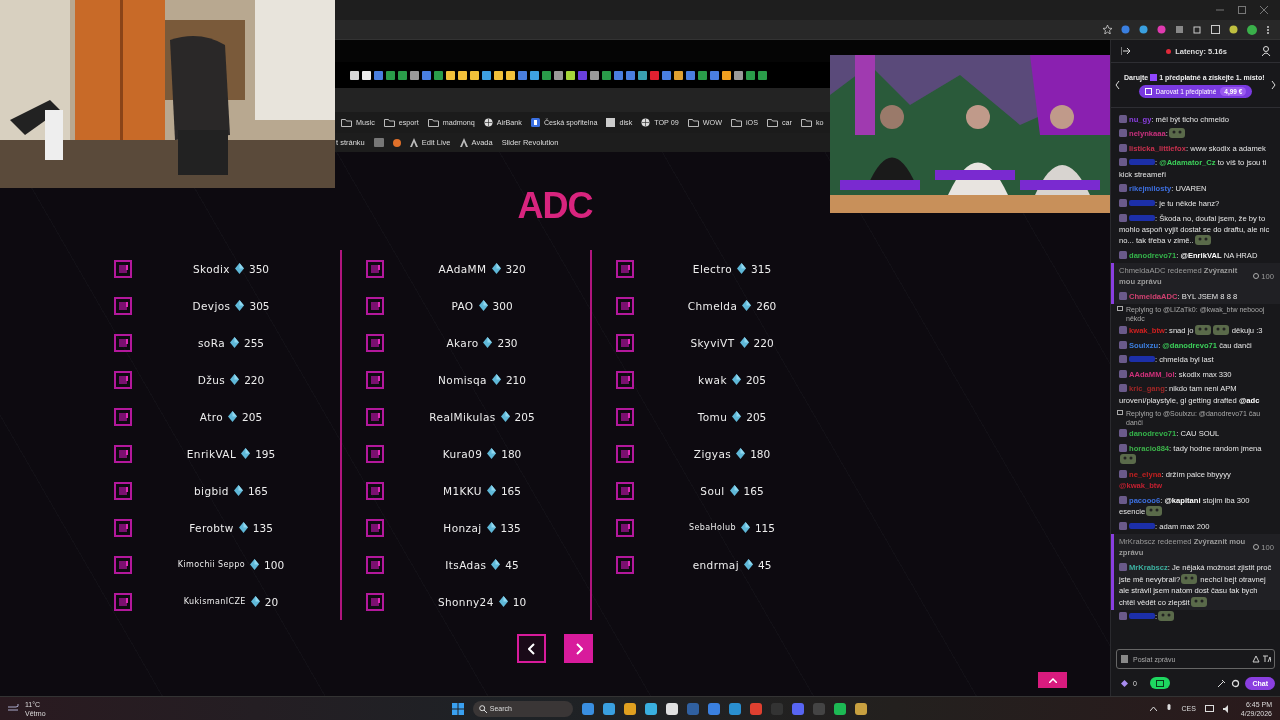 Image resolution: width=1280 pixels, height=720 pixels. I want to click on menu-icon, so click(1268, 29).